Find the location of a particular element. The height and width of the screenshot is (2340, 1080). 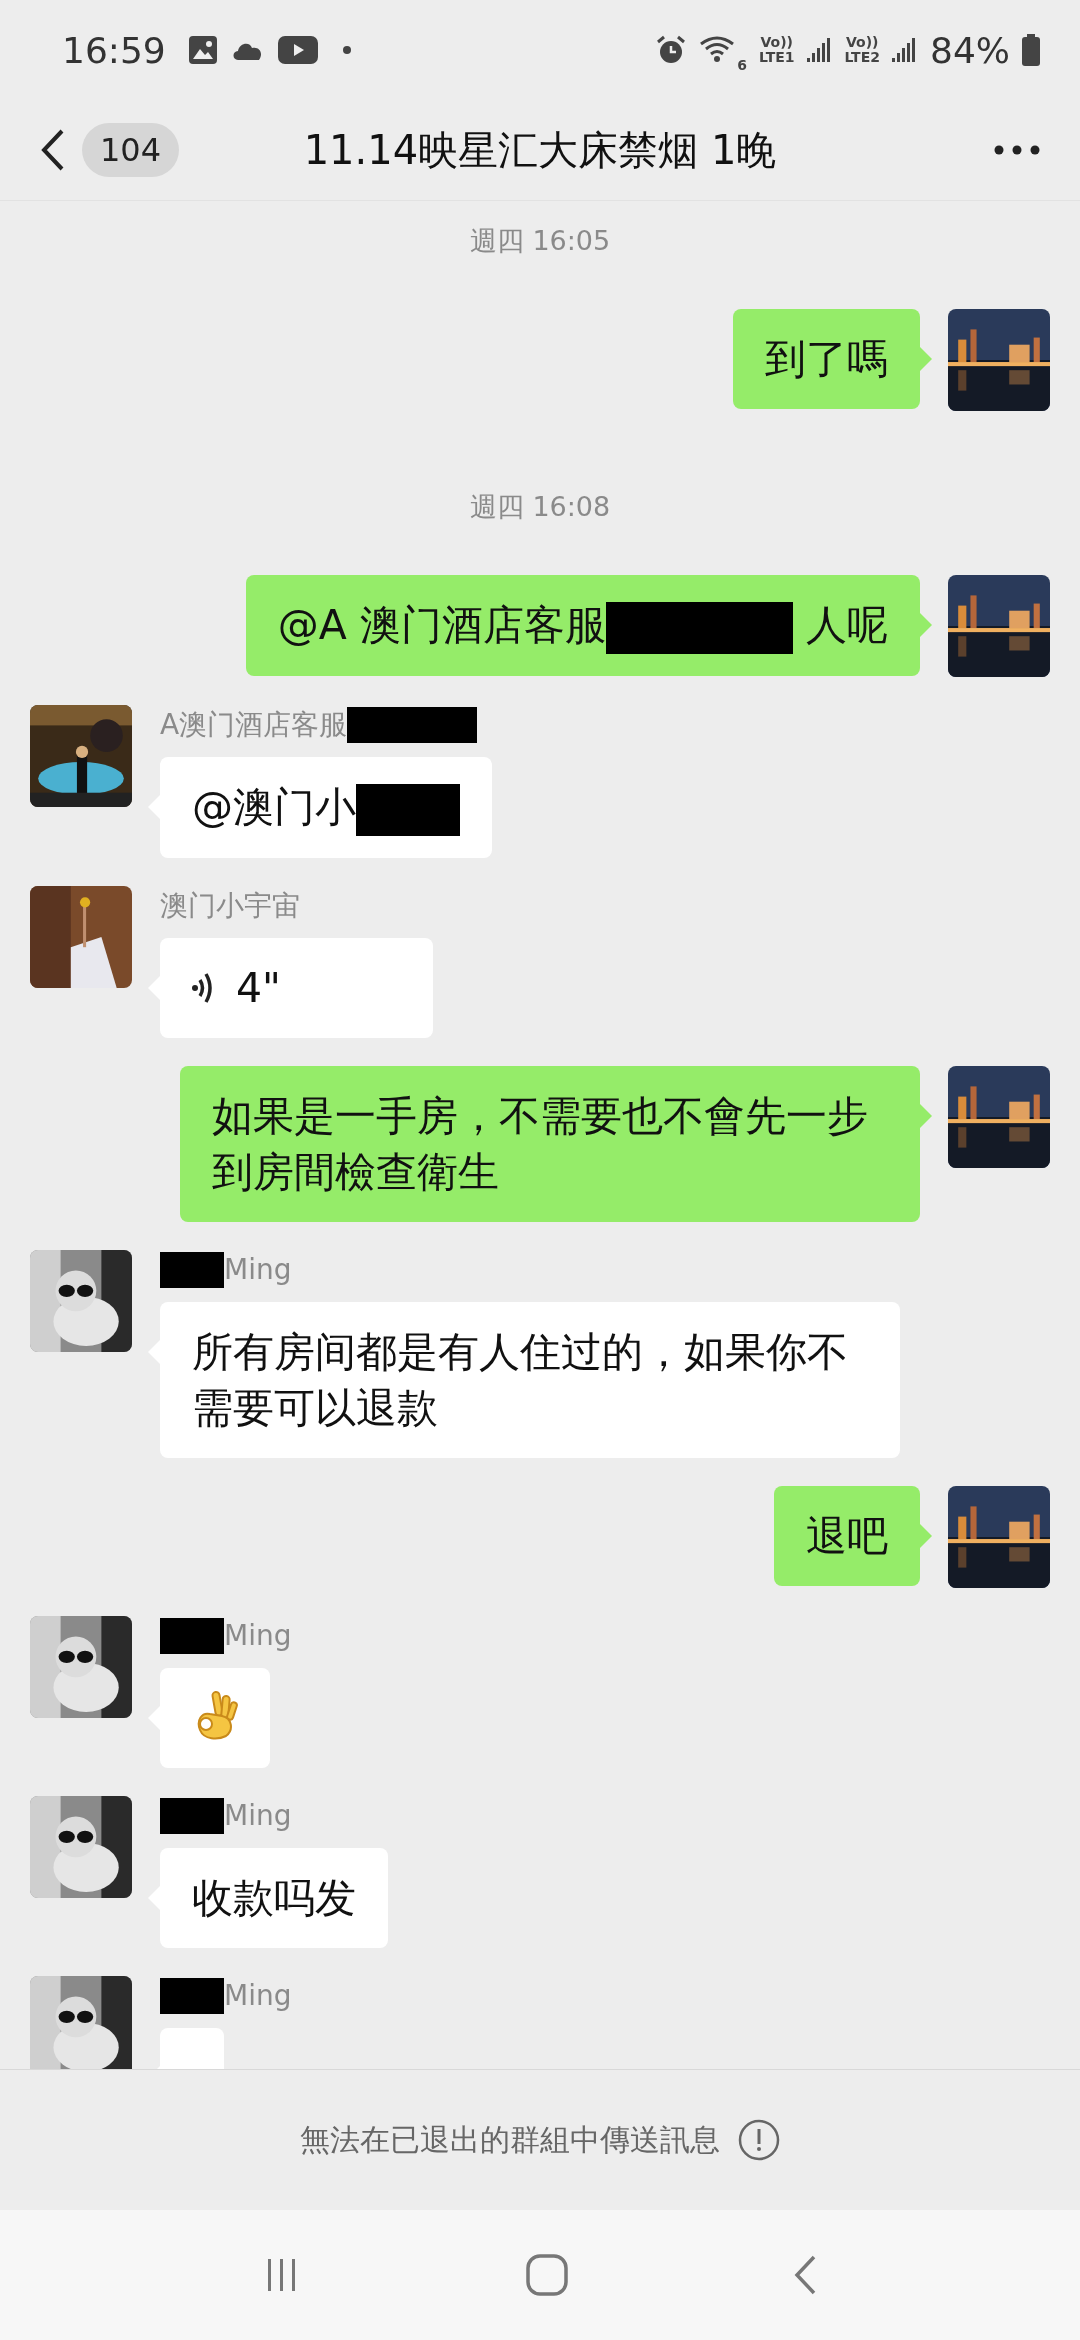

wifi-label: 6 is located at coordinates (742, 65).